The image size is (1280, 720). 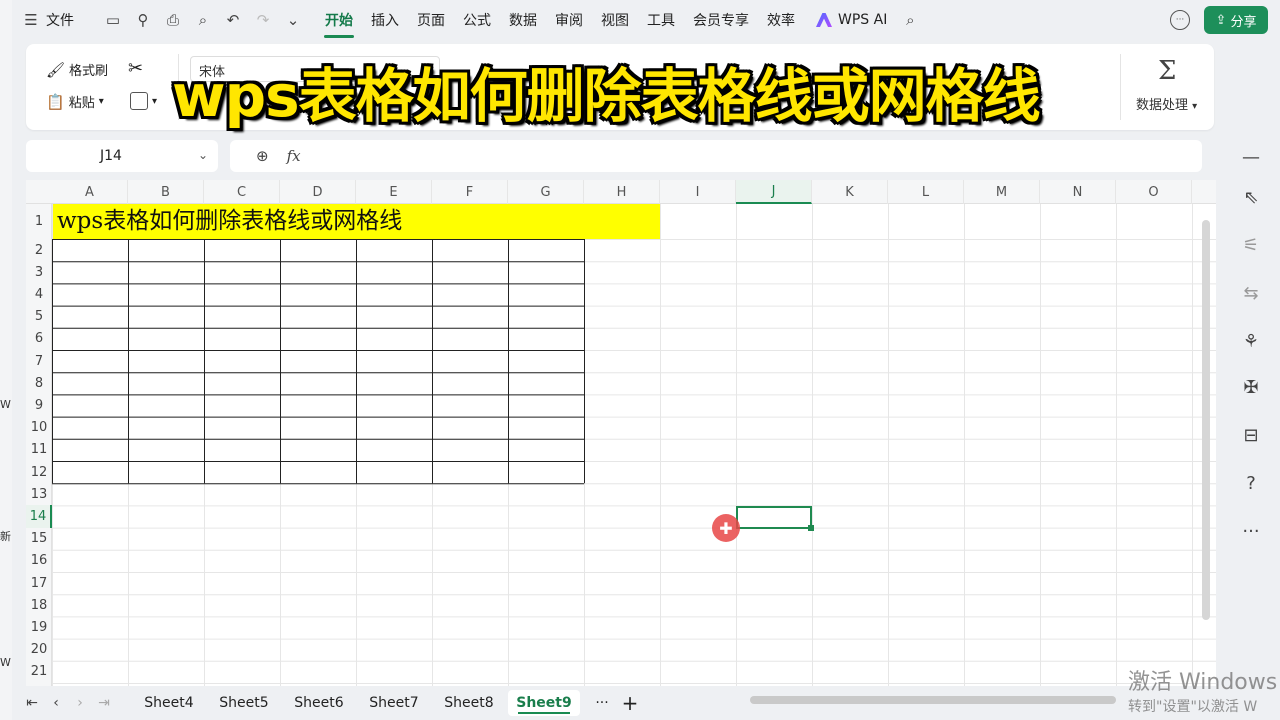 What do you see at coordinates (60, 20) in the screenshot?
I see `menu-file: 文件` at bounding box center [60, 20].